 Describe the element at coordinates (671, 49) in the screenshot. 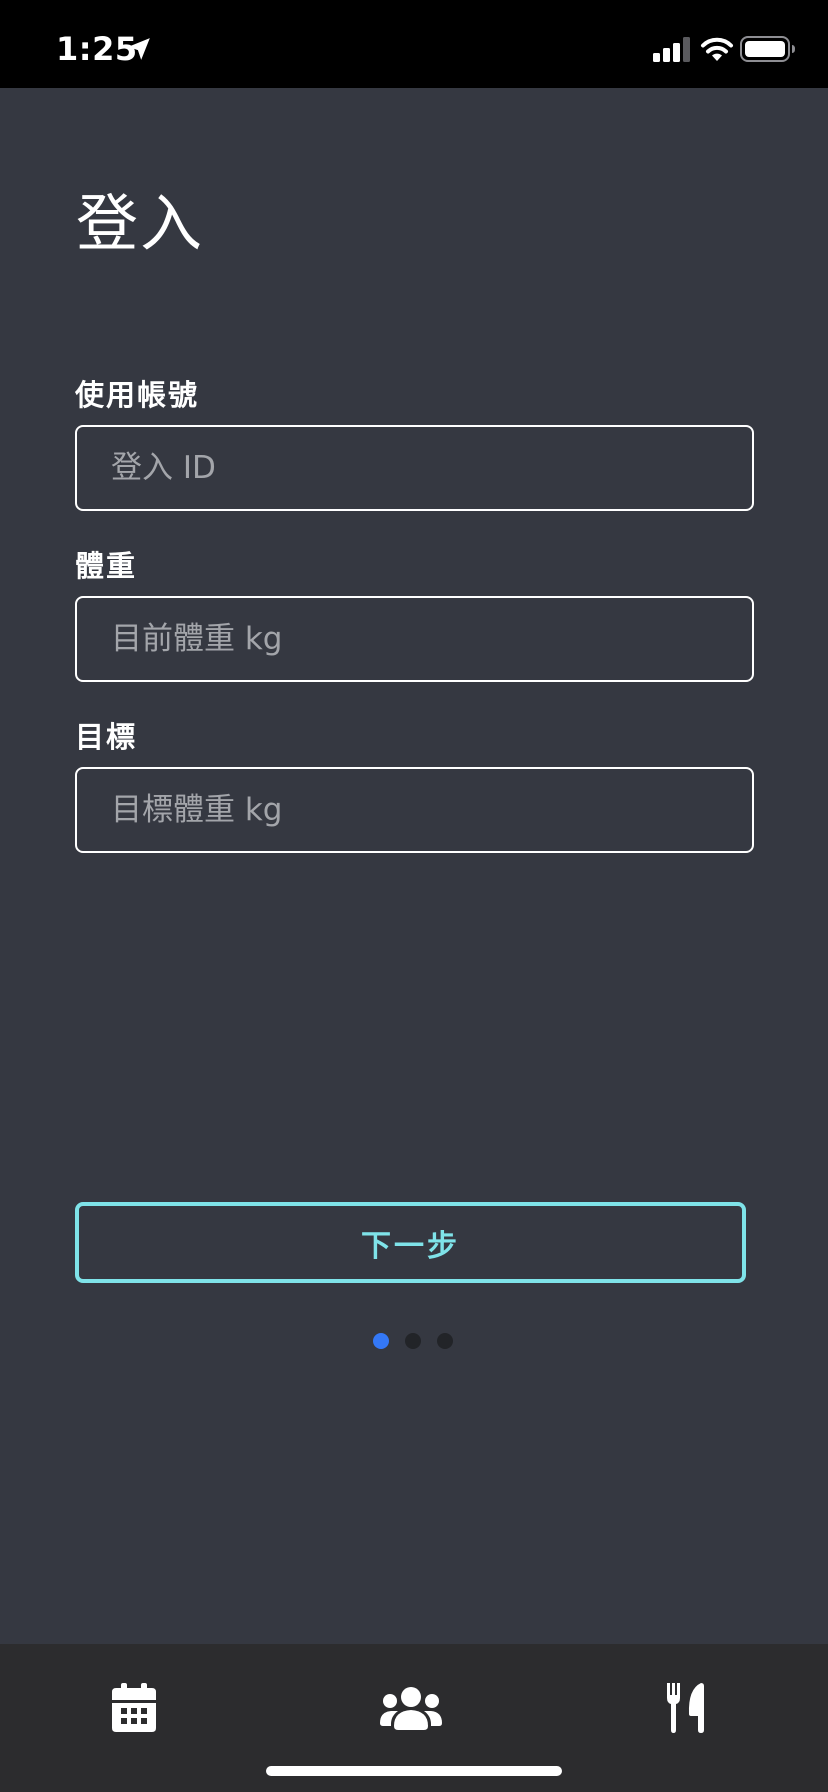

I see `cellular-signal-icon` at that location.